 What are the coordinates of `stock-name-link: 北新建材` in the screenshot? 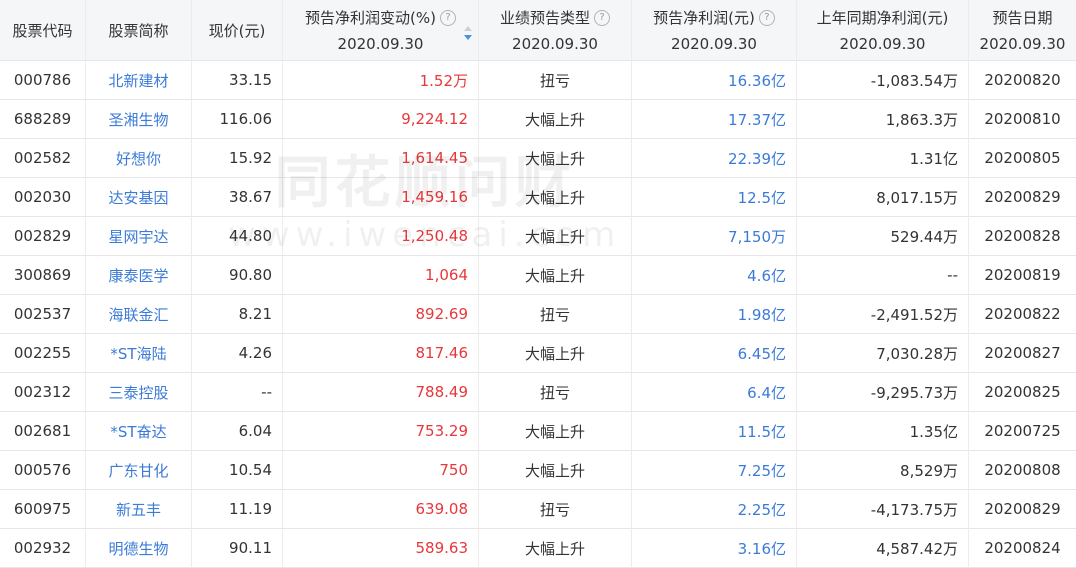 It's located at (139, 80).